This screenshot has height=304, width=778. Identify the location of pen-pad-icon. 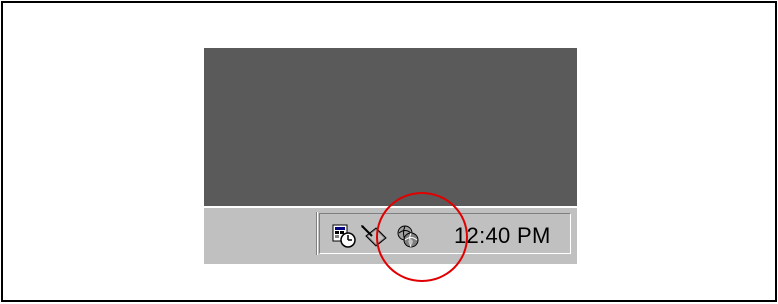
(373, 236).